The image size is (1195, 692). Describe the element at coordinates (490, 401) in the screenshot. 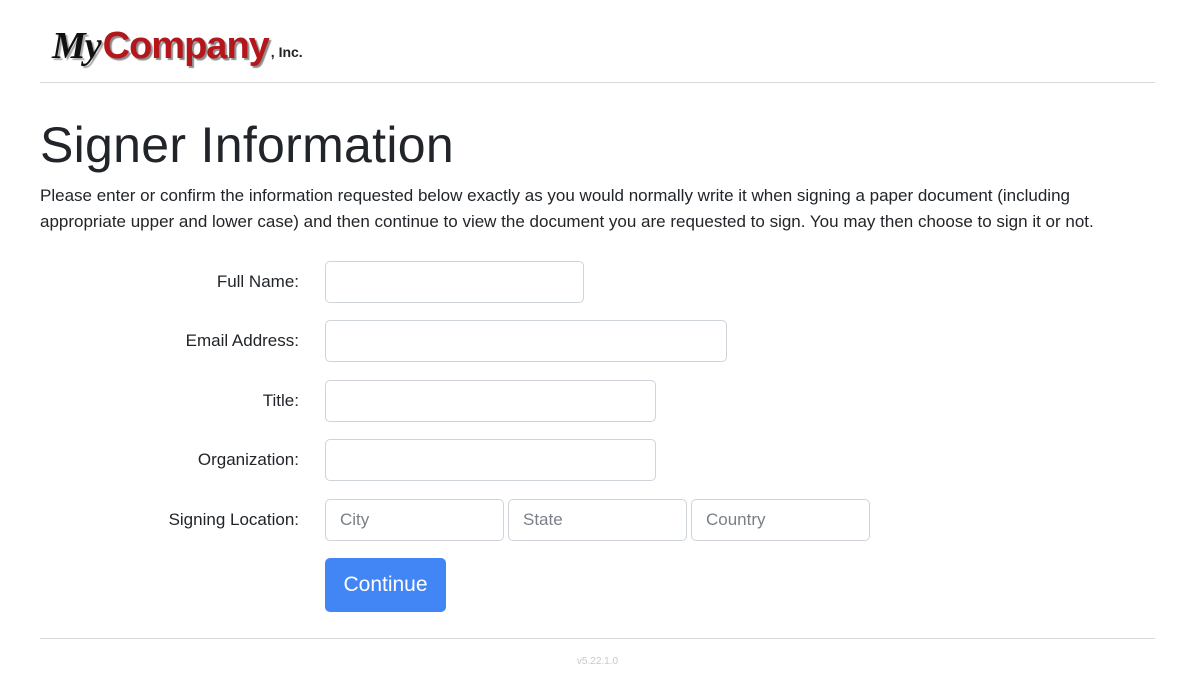

I see `title-input` at that location.